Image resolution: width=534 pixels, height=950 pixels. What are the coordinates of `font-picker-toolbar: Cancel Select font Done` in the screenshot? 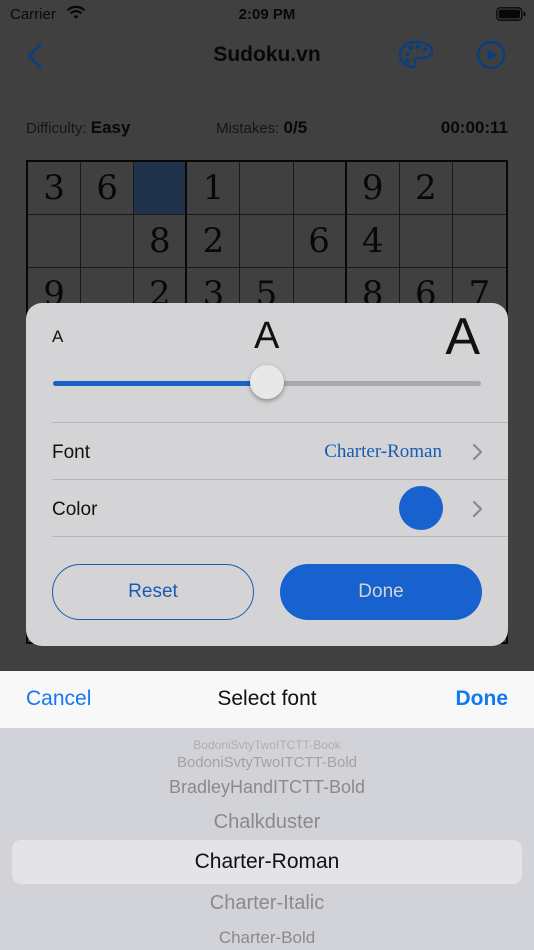 It's located at (267, 699).